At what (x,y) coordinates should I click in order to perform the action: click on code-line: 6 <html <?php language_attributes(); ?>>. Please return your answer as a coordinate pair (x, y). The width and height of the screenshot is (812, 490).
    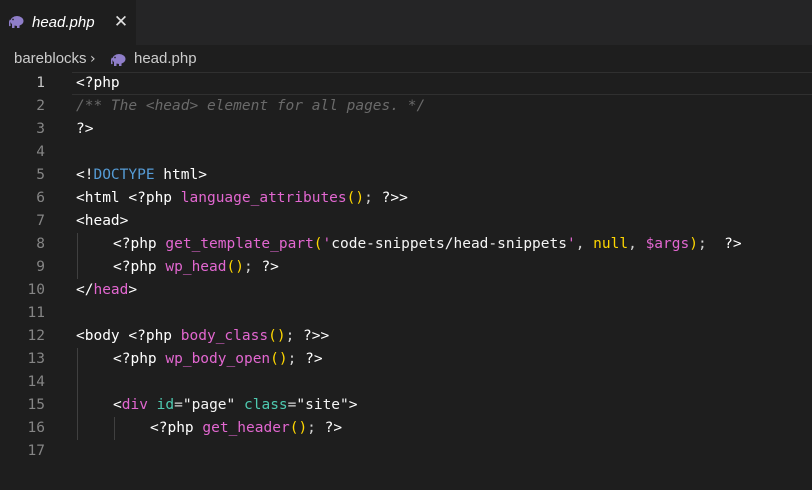
    Looking at the image, I should click on (406, 198).